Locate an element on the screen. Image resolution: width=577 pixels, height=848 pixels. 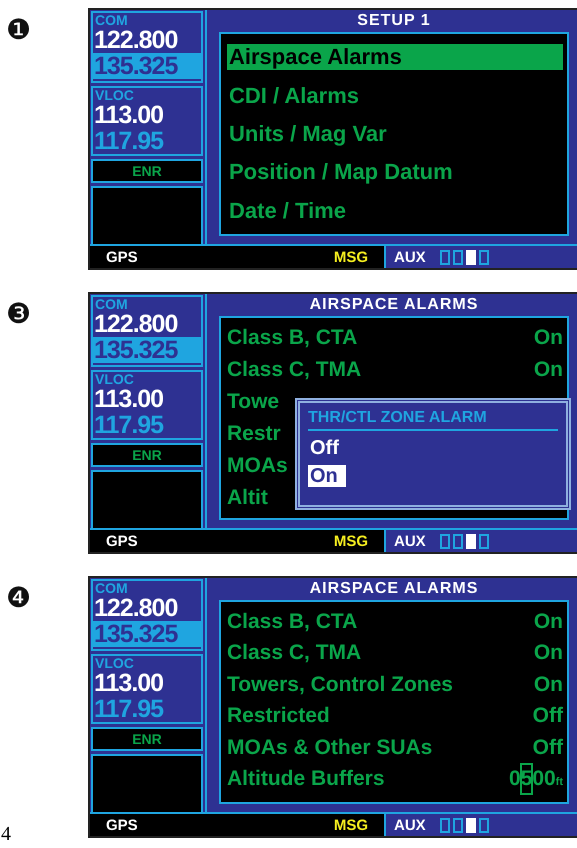
setting-label: Restricted is located at coordinates (278, 716).